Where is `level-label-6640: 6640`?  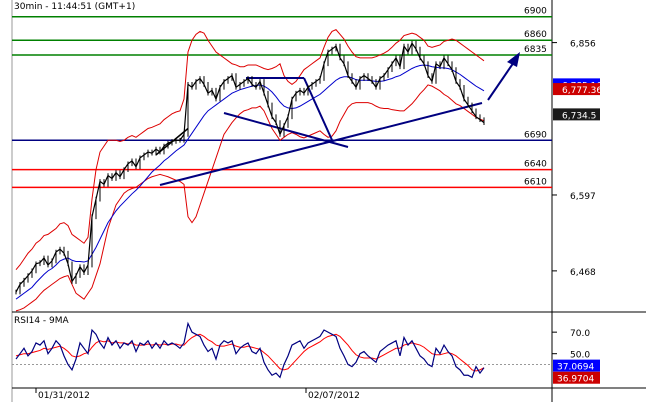
level-label-6640: 6640 is located at coordinates (535, 165).